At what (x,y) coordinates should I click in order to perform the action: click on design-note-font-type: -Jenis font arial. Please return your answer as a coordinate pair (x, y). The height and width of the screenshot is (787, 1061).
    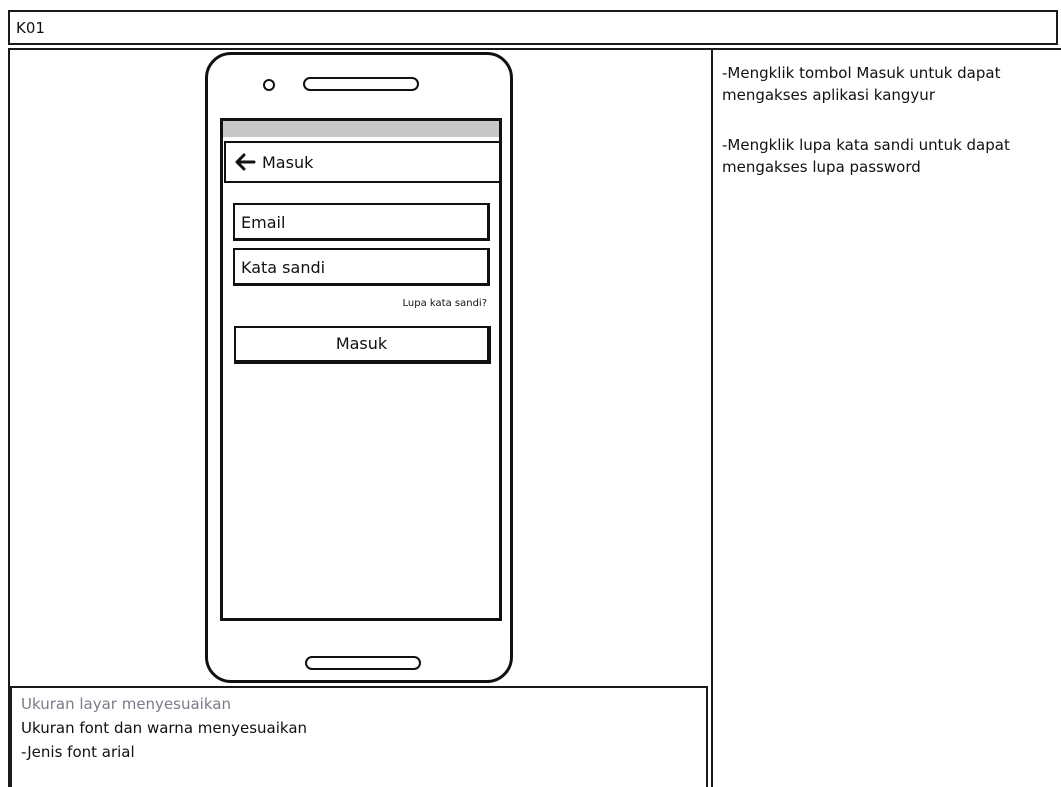
    Looking at the image, I should click on (78, 752).